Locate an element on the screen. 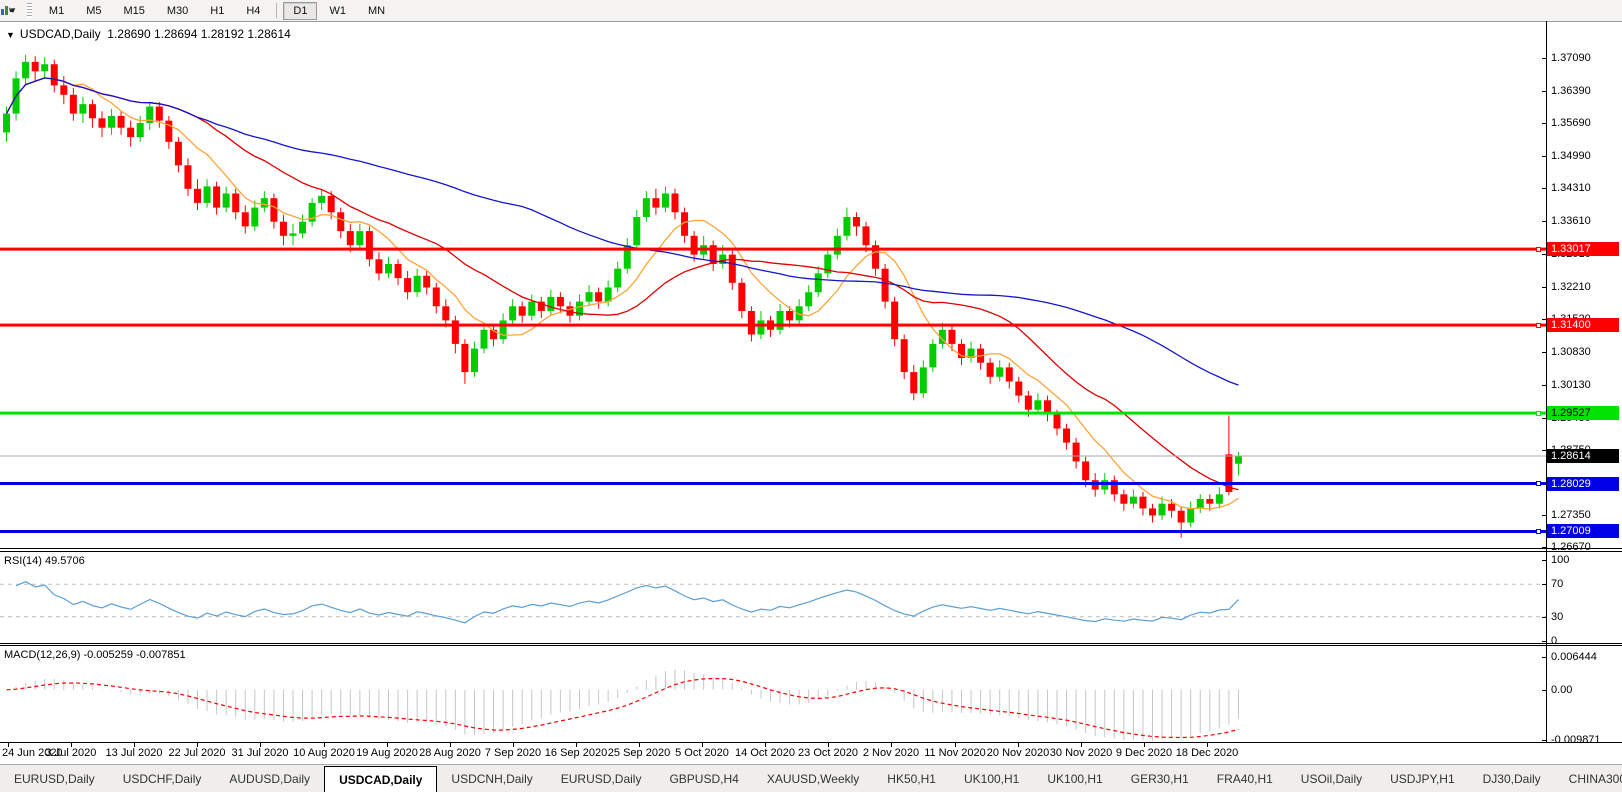 This screenshot has height=792, width=1622. date-tick-label: 19 Aug 2020 is located at coordinates (387, 753).